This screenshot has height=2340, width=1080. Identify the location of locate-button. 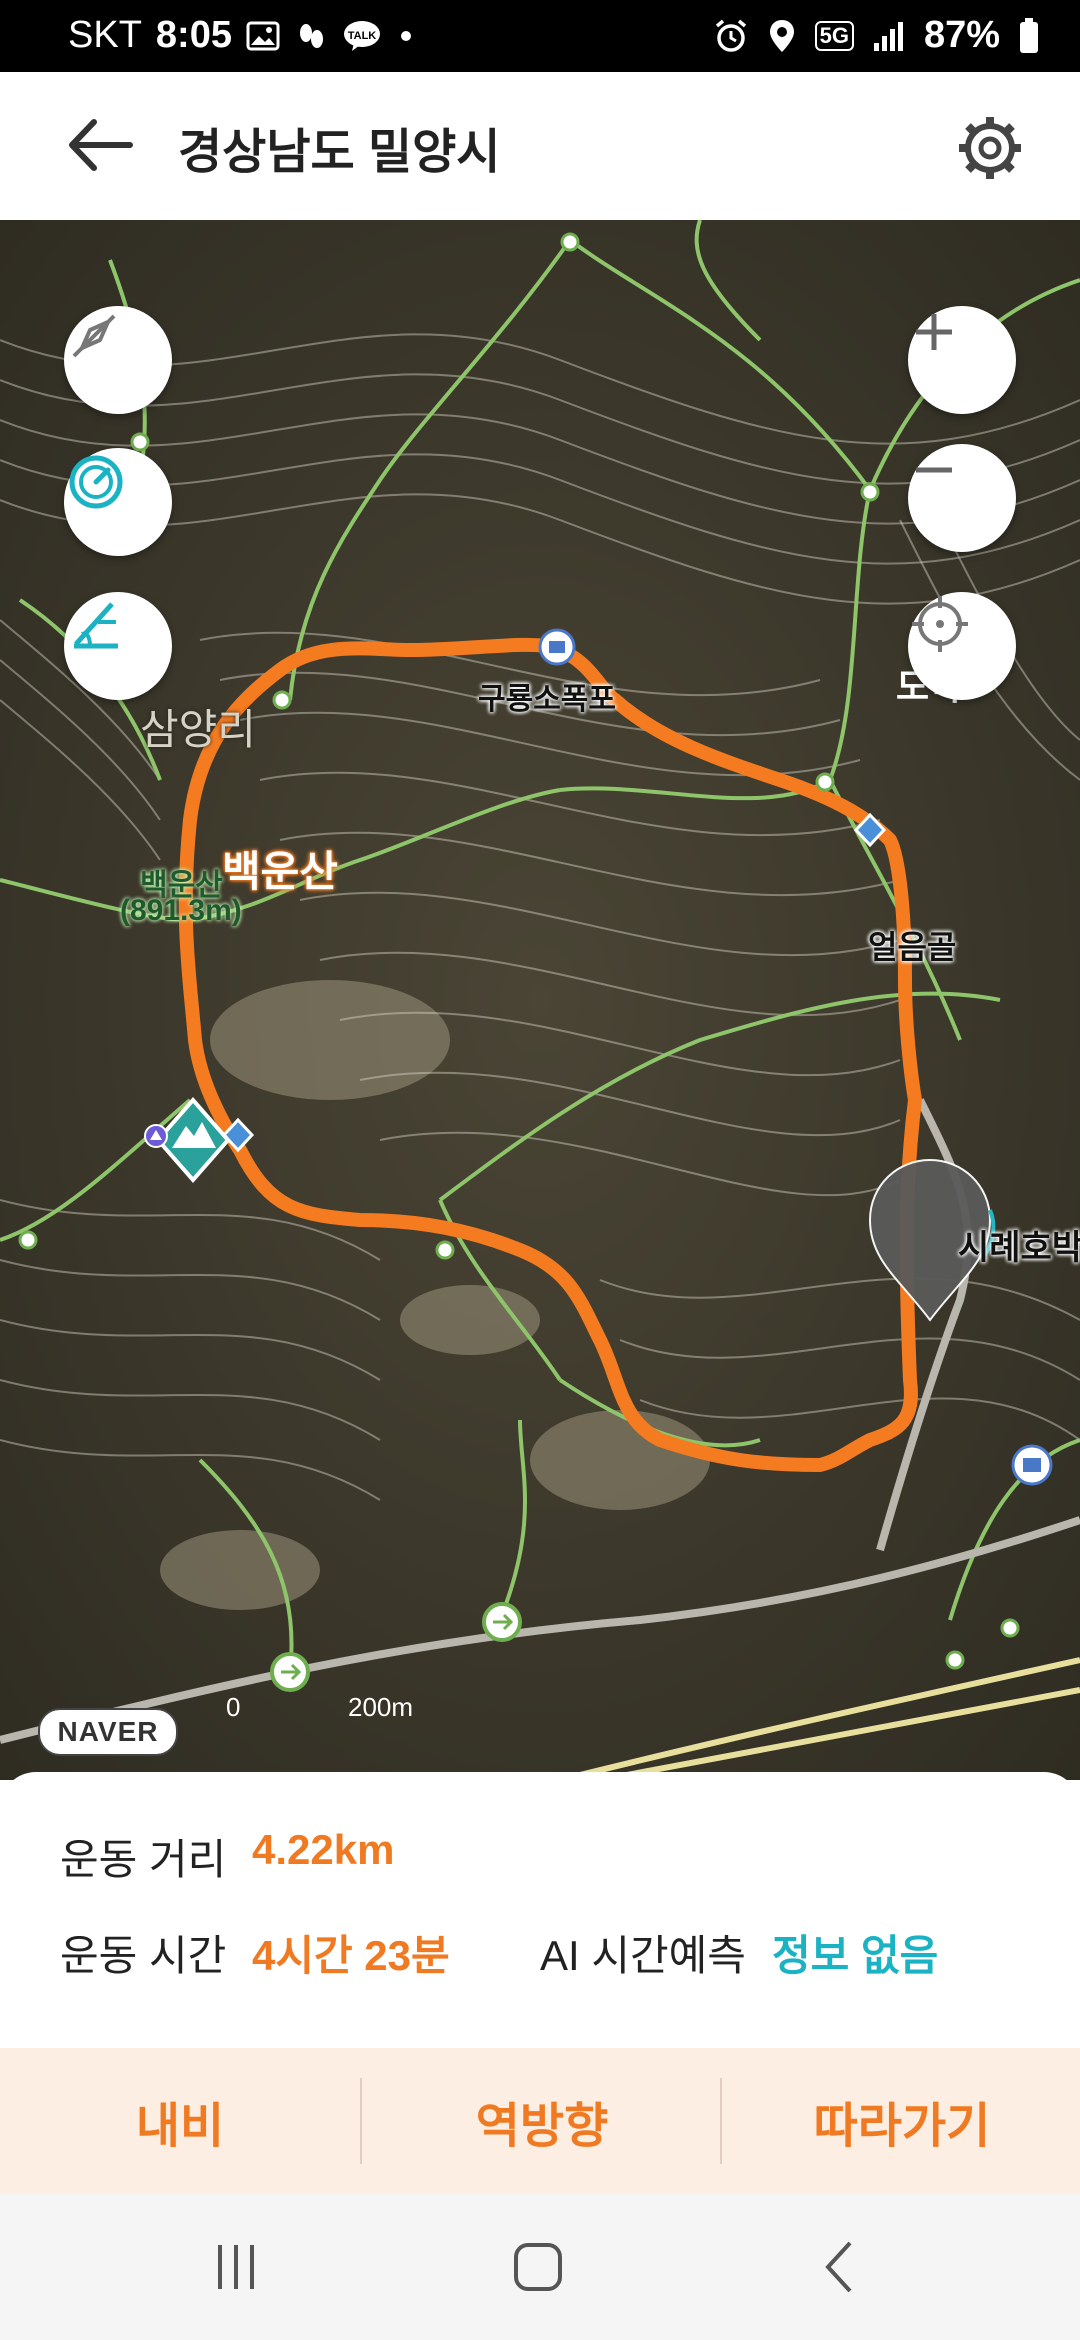
(962, 646).